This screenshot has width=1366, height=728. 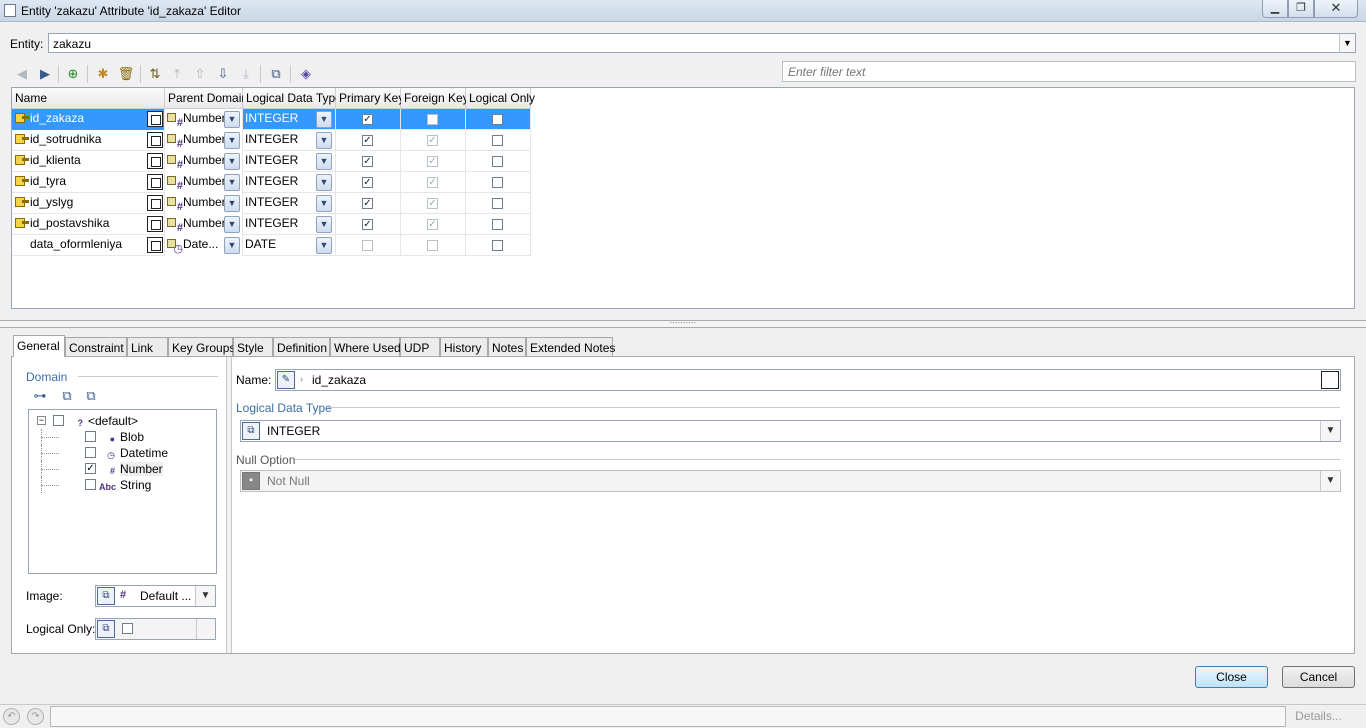 I want to click on move-top-icon: ⤒, so click(x=177, y=74).